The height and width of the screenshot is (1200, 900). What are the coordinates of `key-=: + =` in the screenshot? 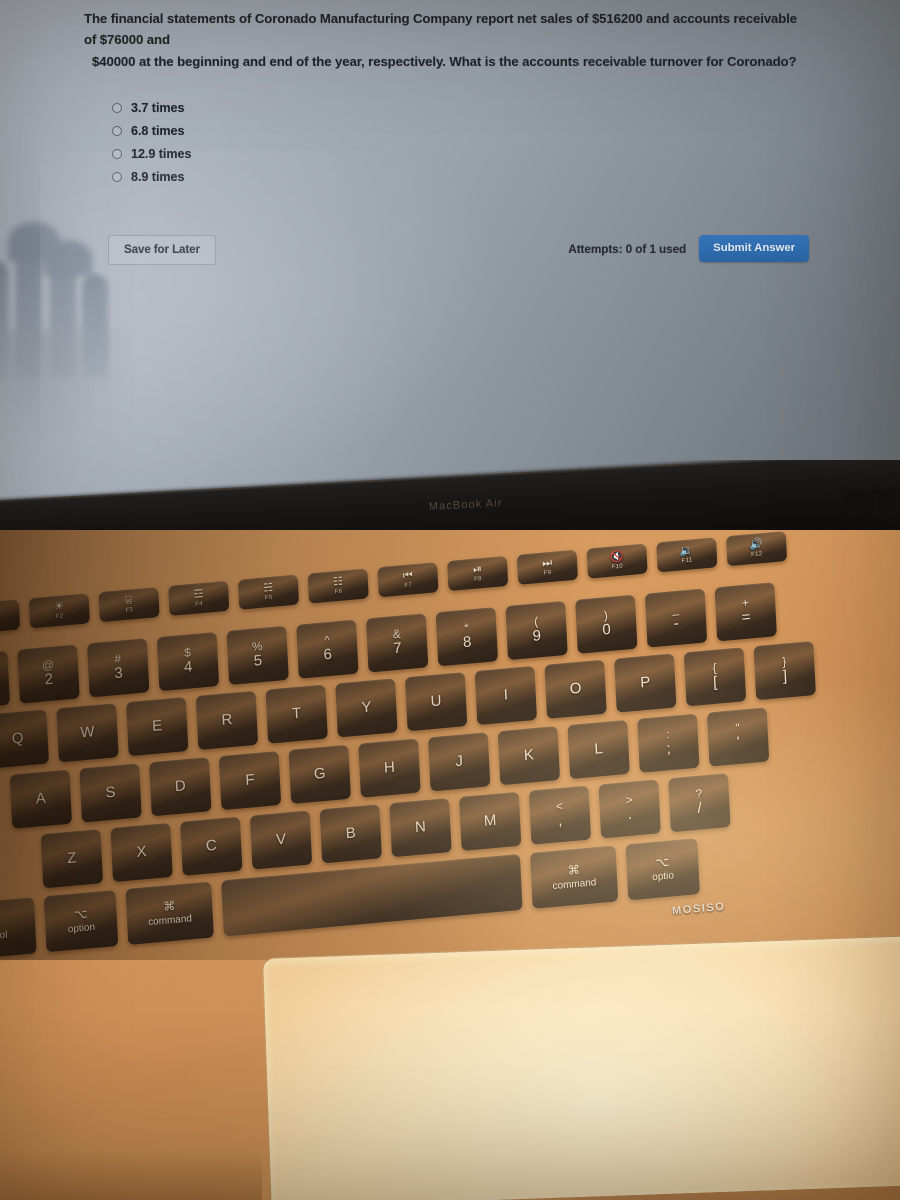 It's located at (745, 612).